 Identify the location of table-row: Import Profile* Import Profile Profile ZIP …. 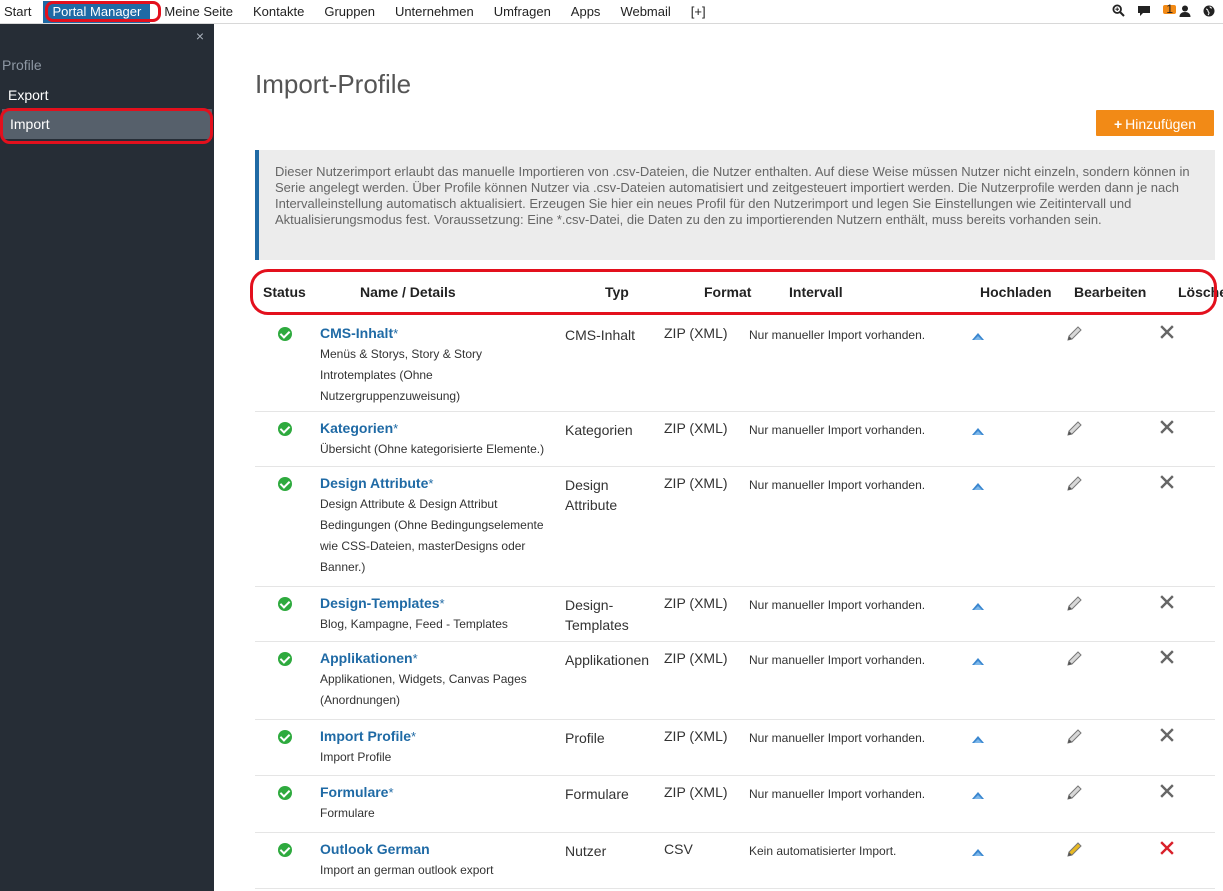
(735, 748).